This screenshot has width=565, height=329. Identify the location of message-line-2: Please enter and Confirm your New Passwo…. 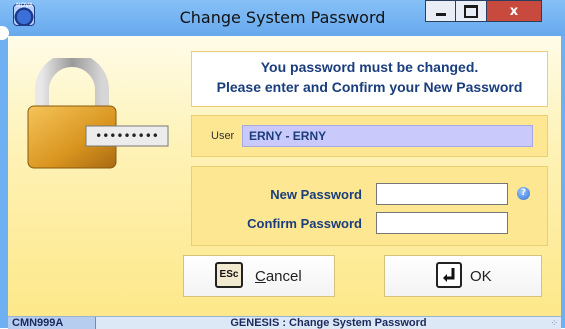
(369, 87).